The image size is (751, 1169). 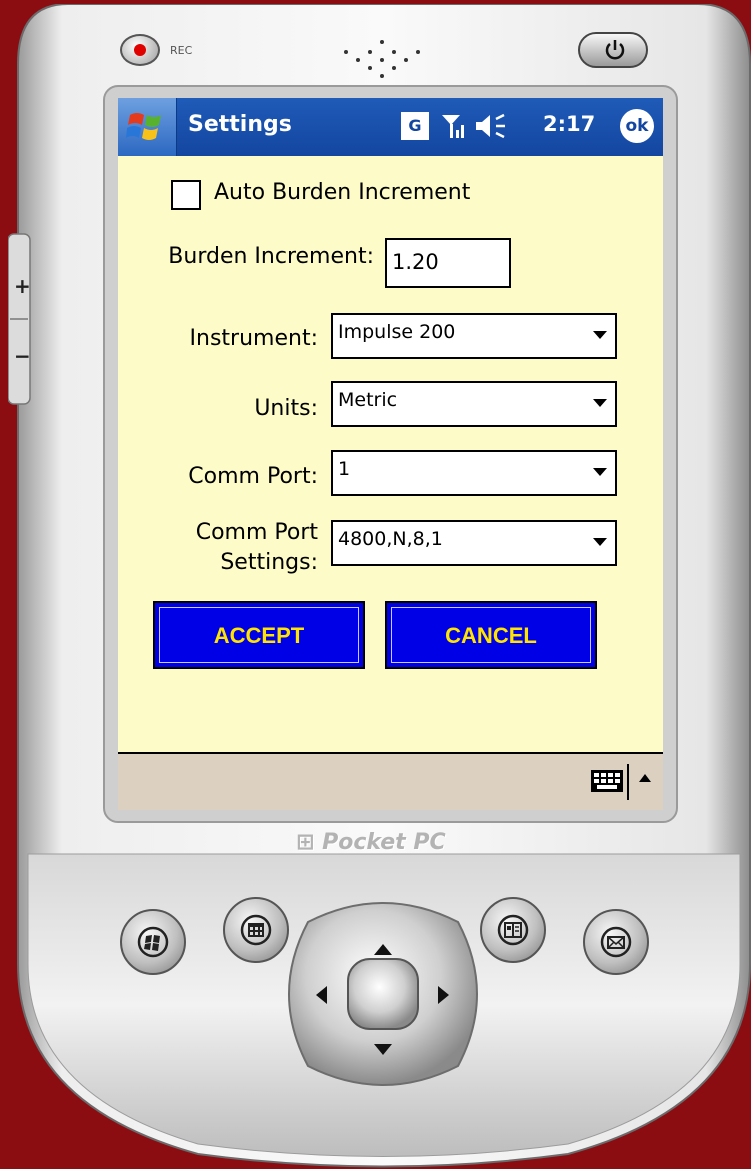 I want to click on accept-button: ACCEPT, so click(x=259, y=635).